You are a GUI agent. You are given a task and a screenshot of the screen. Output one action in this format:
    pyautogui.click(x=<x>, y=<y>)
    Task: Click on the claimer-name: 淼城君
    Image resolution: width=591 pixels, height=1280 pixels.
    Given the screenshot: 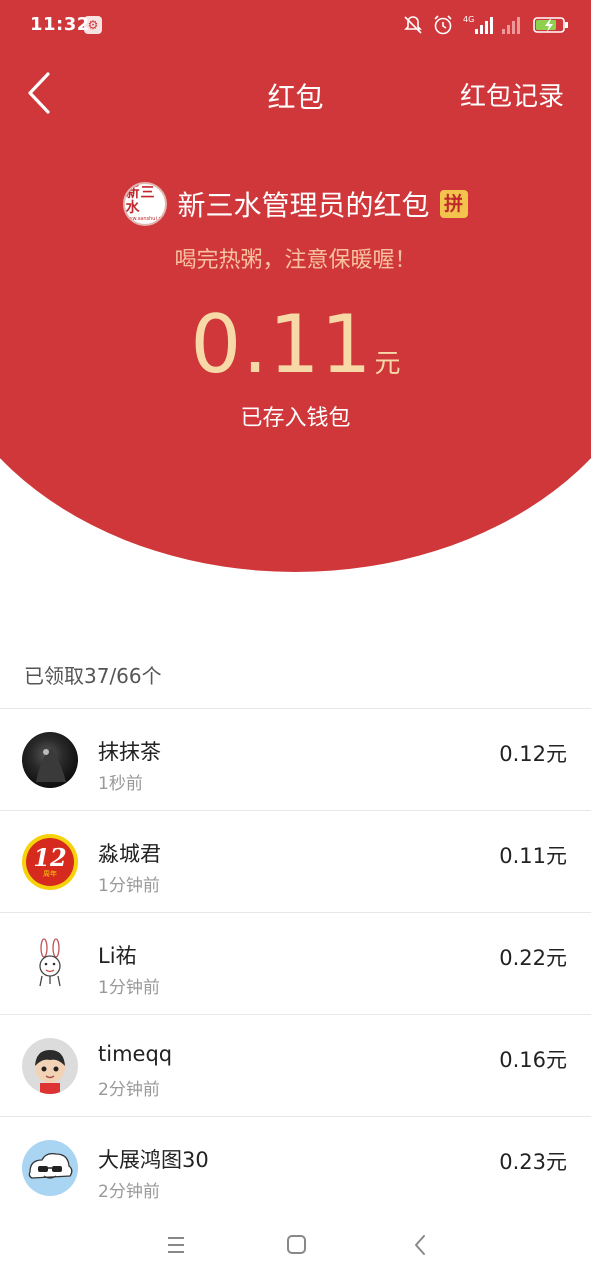 What is the action you would take?
    pyautogui.click(x=129, y=854)
    